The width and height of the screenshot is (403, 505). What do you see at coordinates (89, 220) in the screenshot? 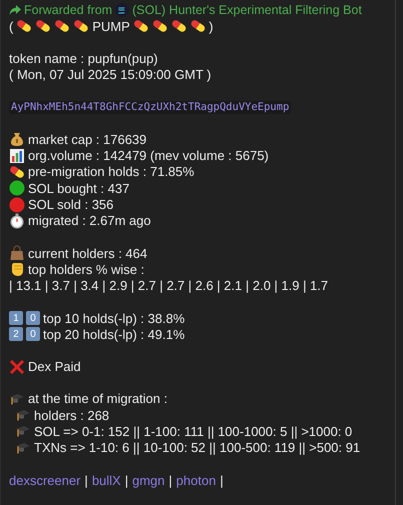
I see `info-text: migrated : 2.67m ago` at bounding box center [89, 220].